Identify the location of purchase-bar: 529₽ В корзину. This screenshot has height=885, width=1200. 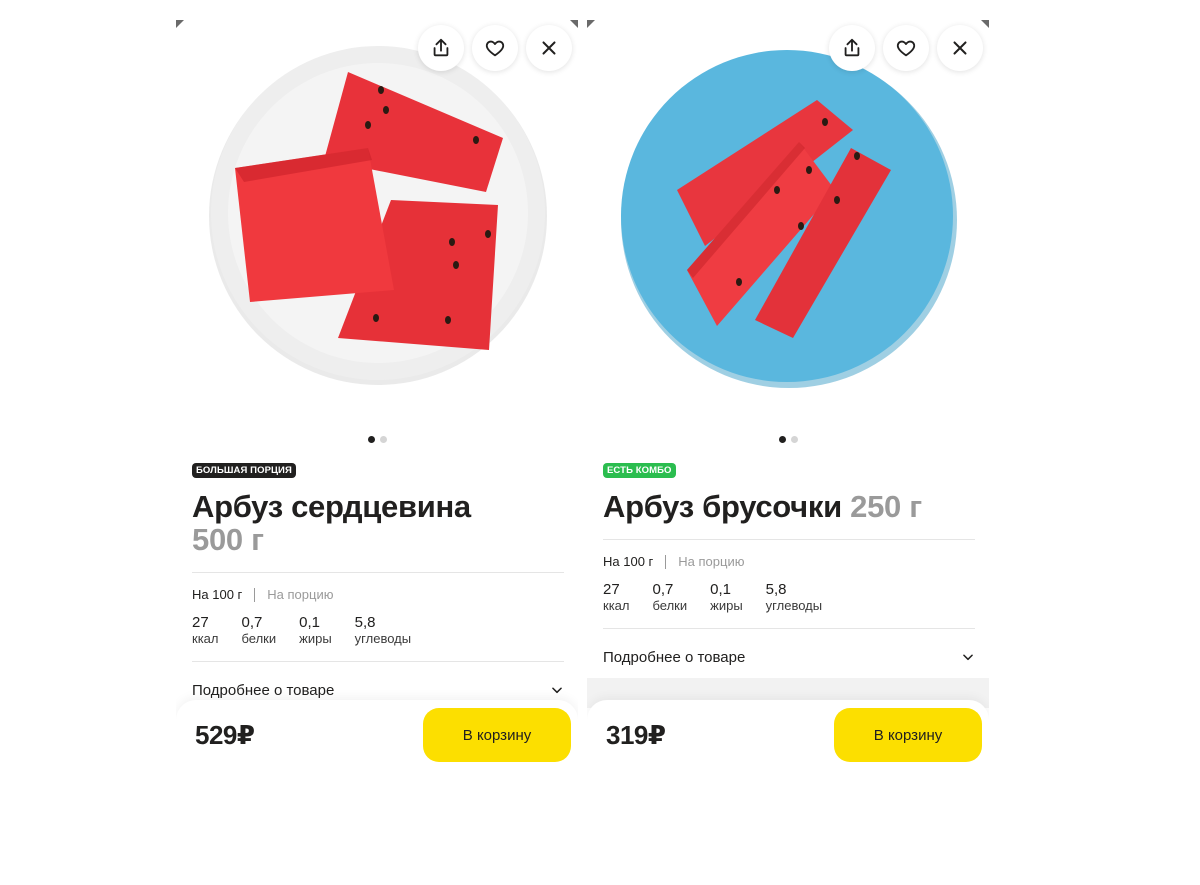
(377, 735).